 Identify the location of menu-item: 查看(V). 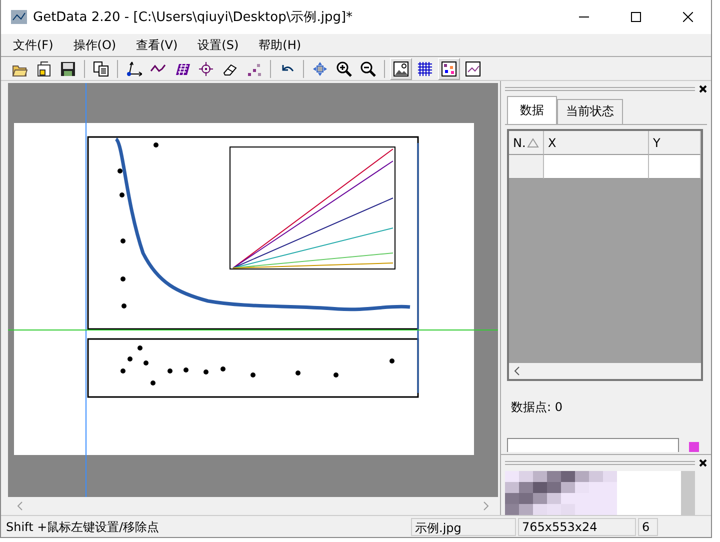
(157, 45).